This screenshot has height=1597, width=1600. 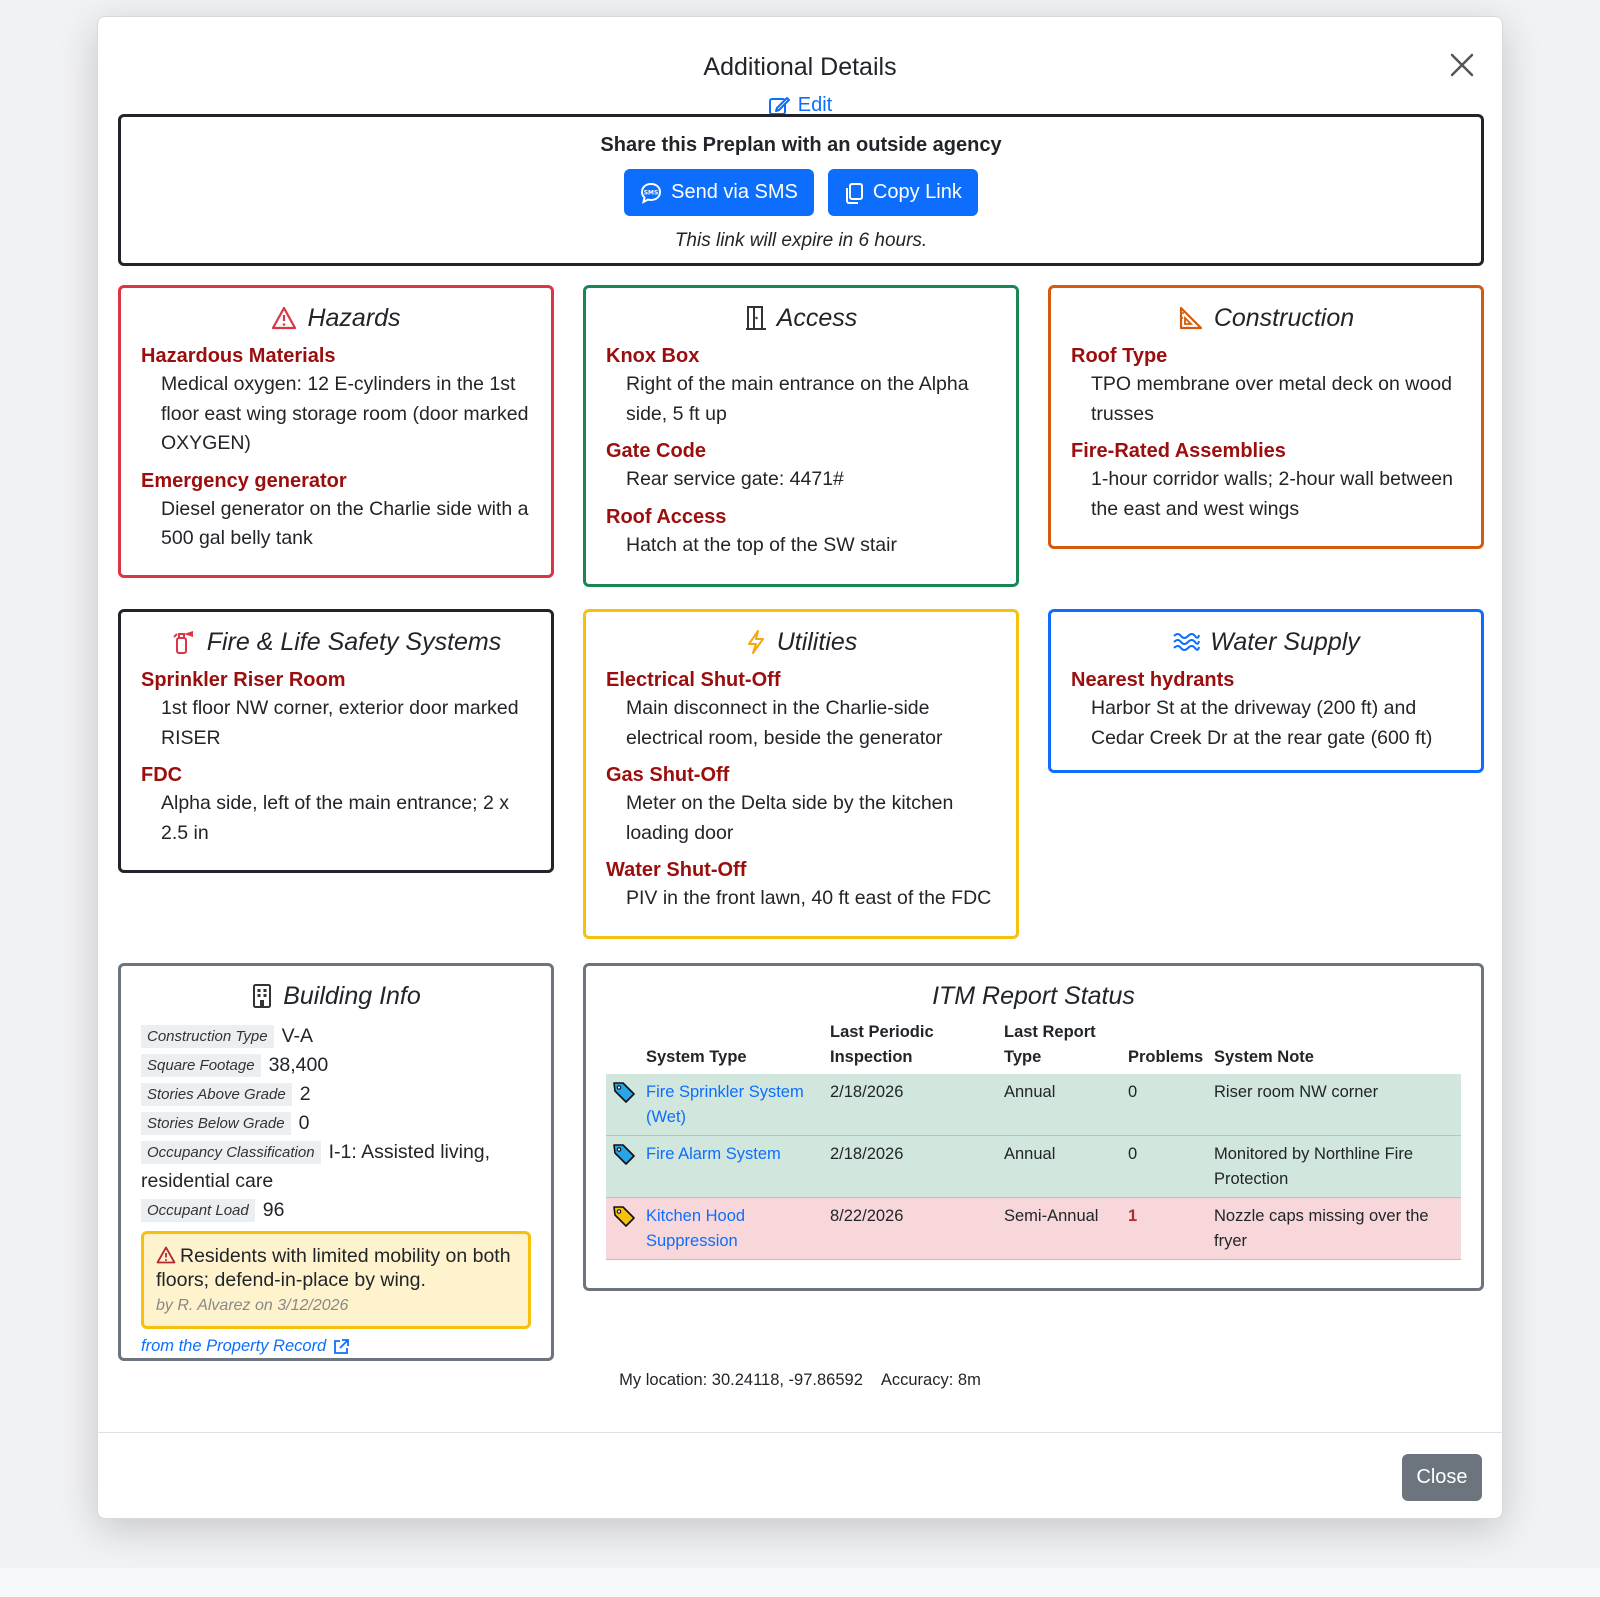 What do you see at coordinates (1033, 995) in the screenshot?
I see `itm-title: ITM Report Status` at bounding box center [1033, 995].